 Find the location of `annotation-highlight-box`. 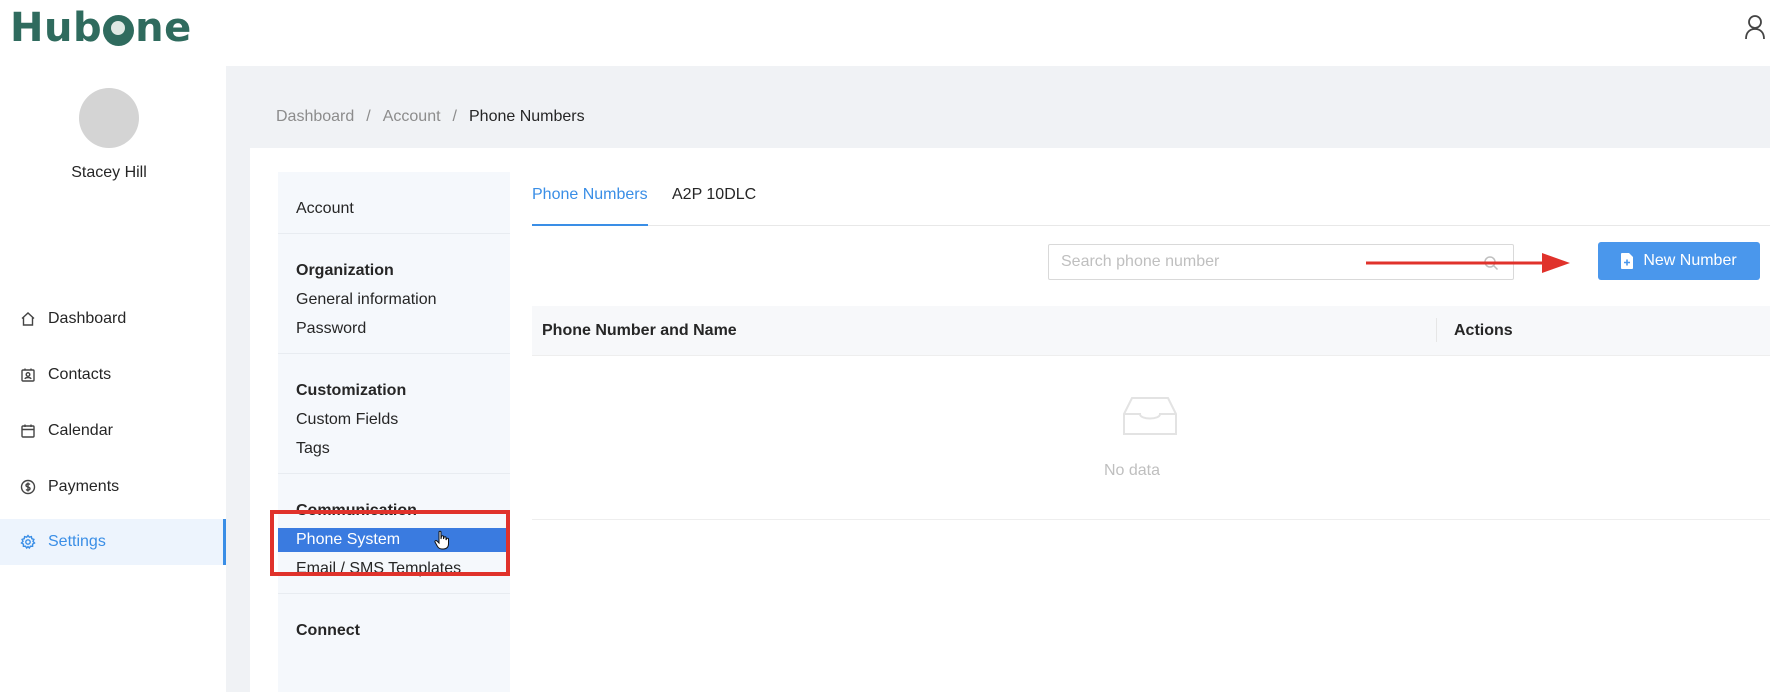

annotation-highlight-box is located at coordinates (390, 543).